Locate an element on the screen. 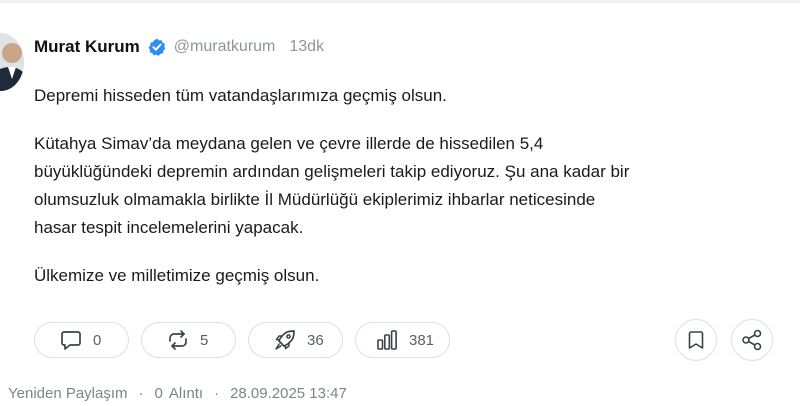 The height and width of the screenshot is (406, 800). post-timestamp: 28.09.2025 13:47 is located at coordinates (288, 393).